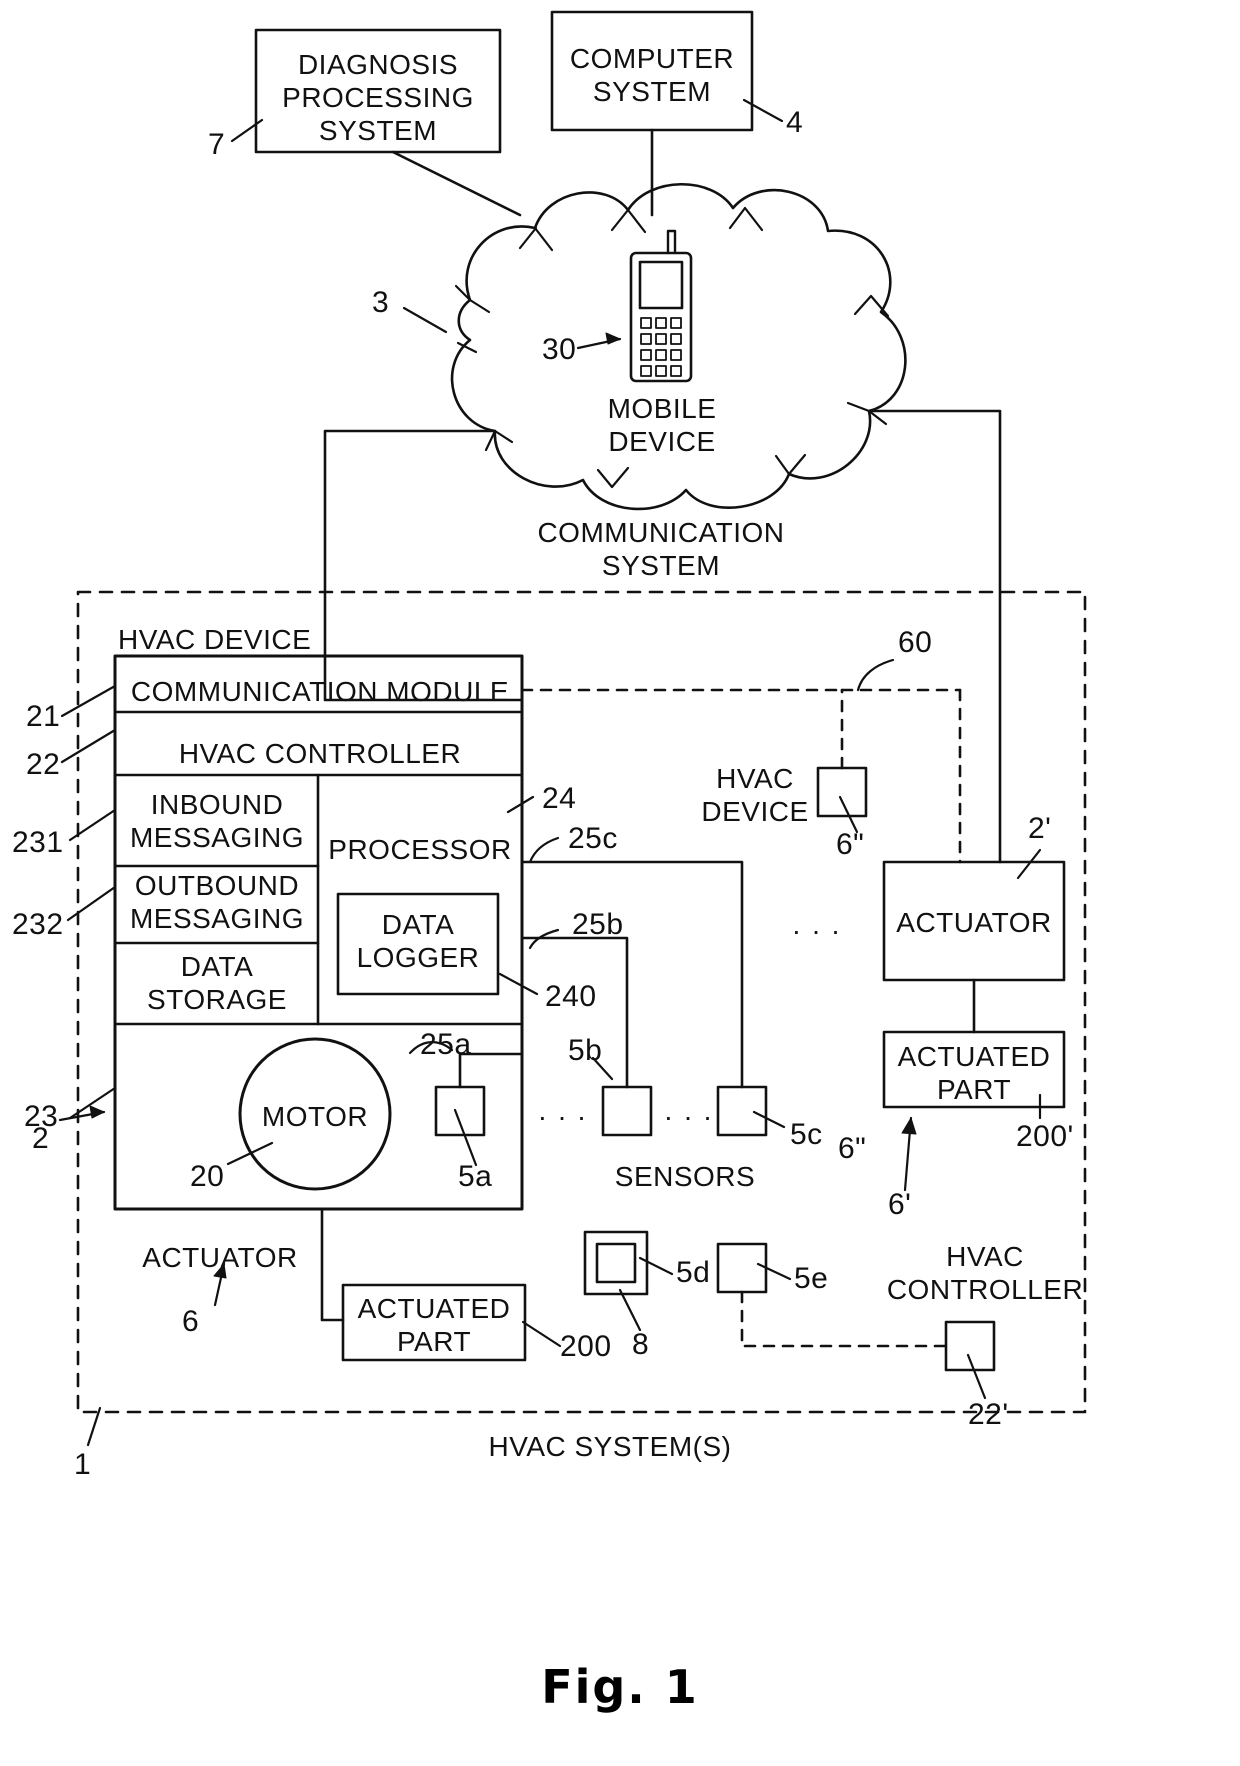 This screenshot has width=1240, height=1766. What do you see at coordinates (742, 1268) in the screenshot?
I see `sensor-5e-box` at bounding box center [742, 1268].